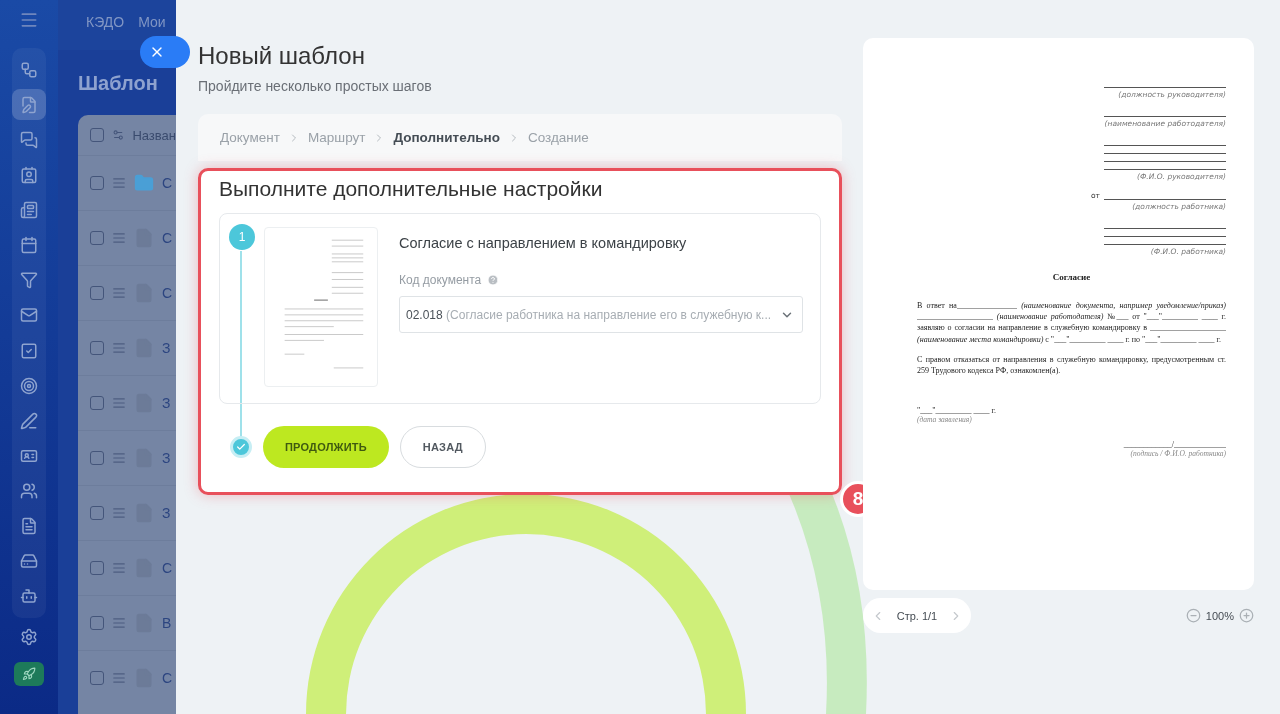  What do you see at coordinates (543, 243) in the screenshot?
I see `document-name: Согласие с направлением в командировку` at bounding box center [543, 243].